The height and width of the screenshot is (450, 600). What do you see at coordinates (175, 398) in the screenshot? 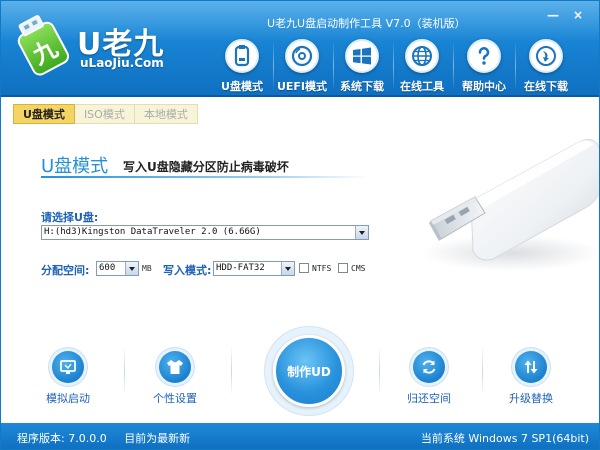
I see `personalize-label: 个性设置` at bounding box center [175, 398].